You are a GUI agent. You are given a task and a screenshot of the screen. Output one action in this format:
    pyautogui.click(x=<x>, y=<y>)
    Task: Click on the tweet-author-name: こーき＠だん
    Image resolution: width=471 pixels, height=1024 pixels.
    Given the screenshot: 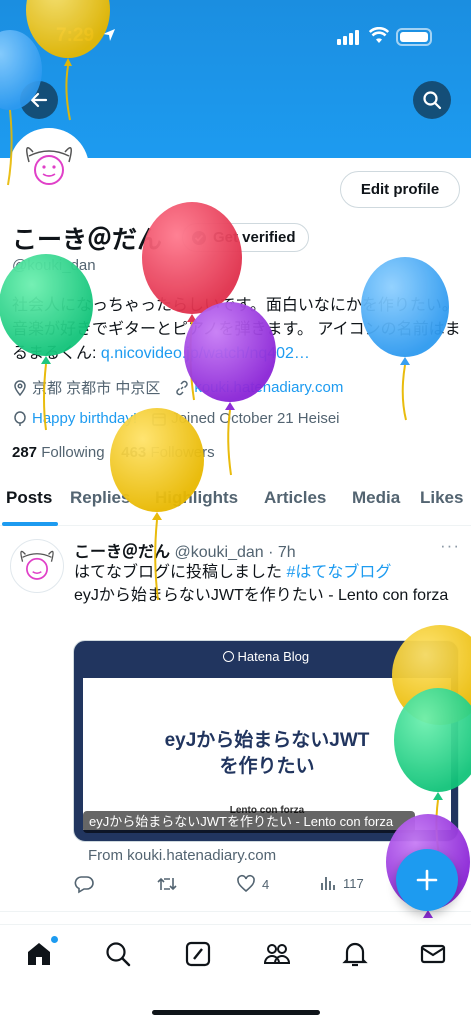 What is the action you would take?
    pyautogui.click(x=122, y=552)
    